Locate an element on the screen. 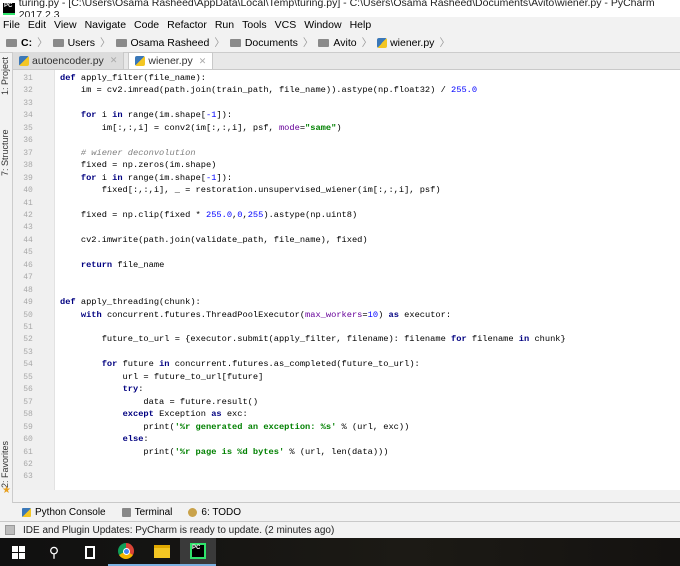  line-number: 61 is located at coordinates (28, 452).